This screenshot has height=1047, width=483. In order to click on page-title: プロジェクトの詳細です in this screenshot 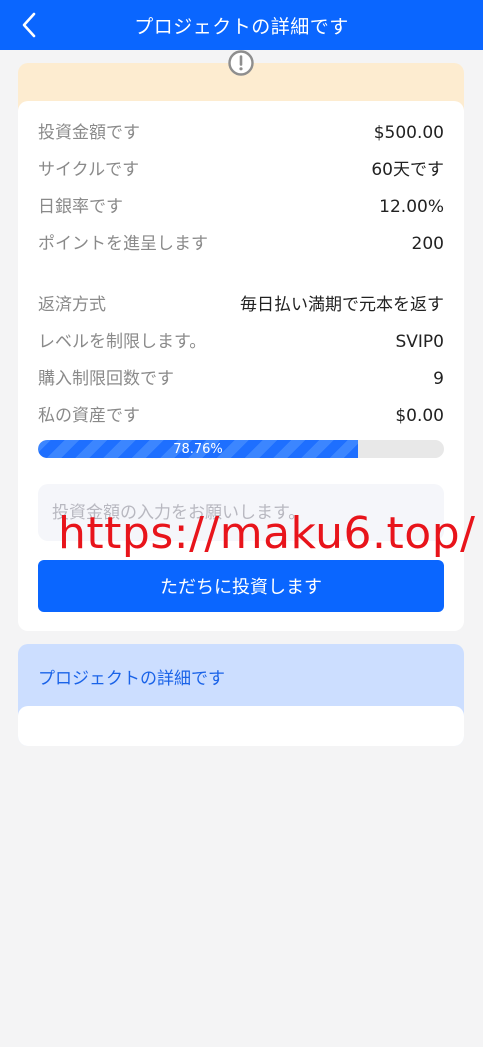, I will do `click(241, 26)`.